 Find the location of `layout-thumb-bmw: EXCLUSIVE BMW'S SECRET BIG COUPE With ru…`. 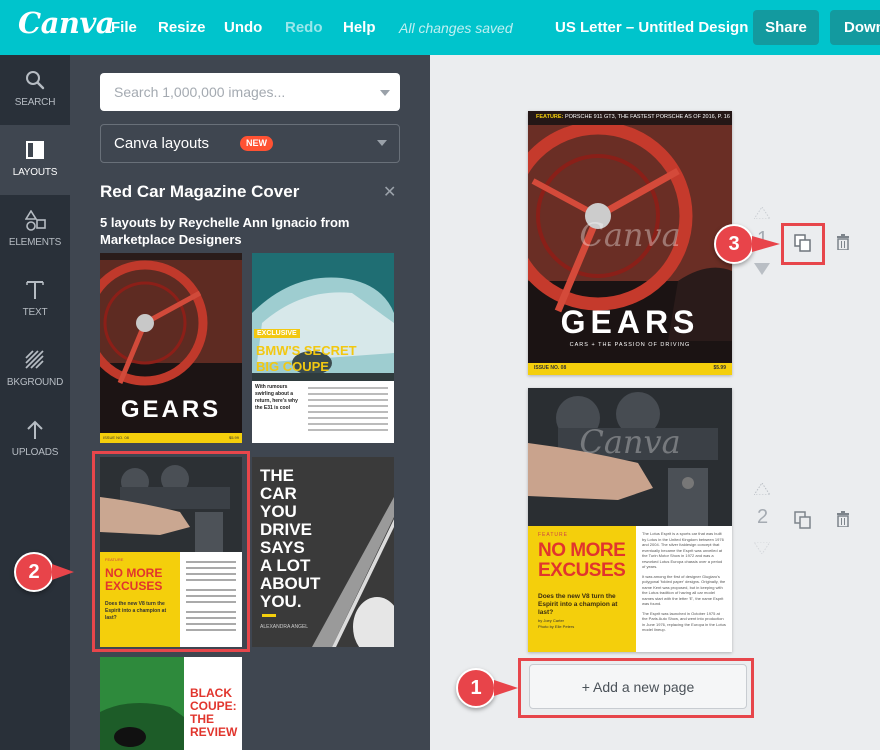

layout-thumb-bmw: EXCLUSIVE BMW'S SECRET BIG COUPE With ru… is located at coordinates (323, 348).